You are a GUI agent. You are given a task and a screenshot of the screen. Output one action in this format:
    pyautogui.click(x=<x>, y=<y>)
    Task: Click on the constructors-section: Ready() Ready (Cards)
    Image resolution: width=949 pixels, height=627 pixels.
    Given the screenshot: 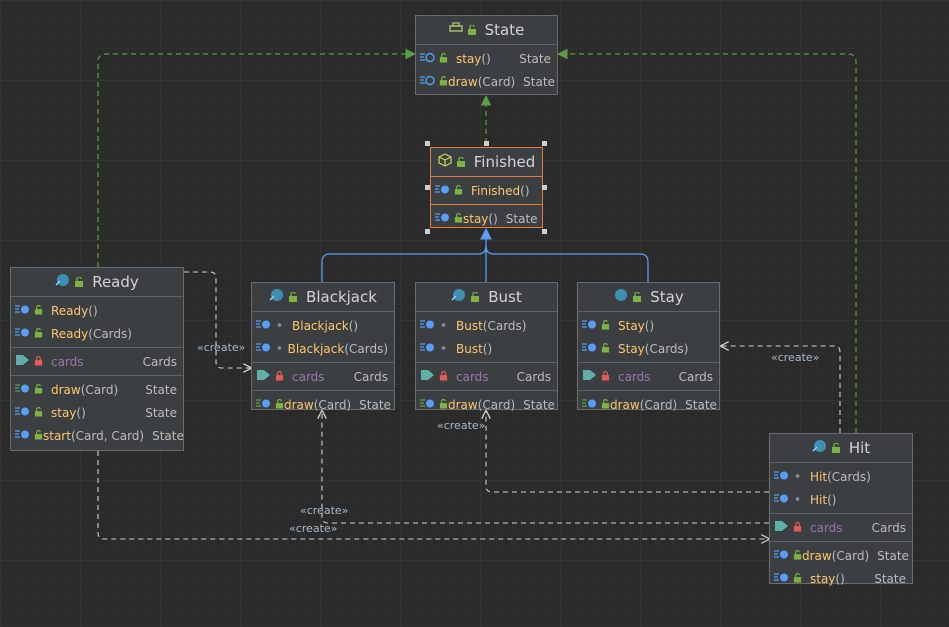 What is the action you would take?
    pyautogui.click(x=97, y=322)
    